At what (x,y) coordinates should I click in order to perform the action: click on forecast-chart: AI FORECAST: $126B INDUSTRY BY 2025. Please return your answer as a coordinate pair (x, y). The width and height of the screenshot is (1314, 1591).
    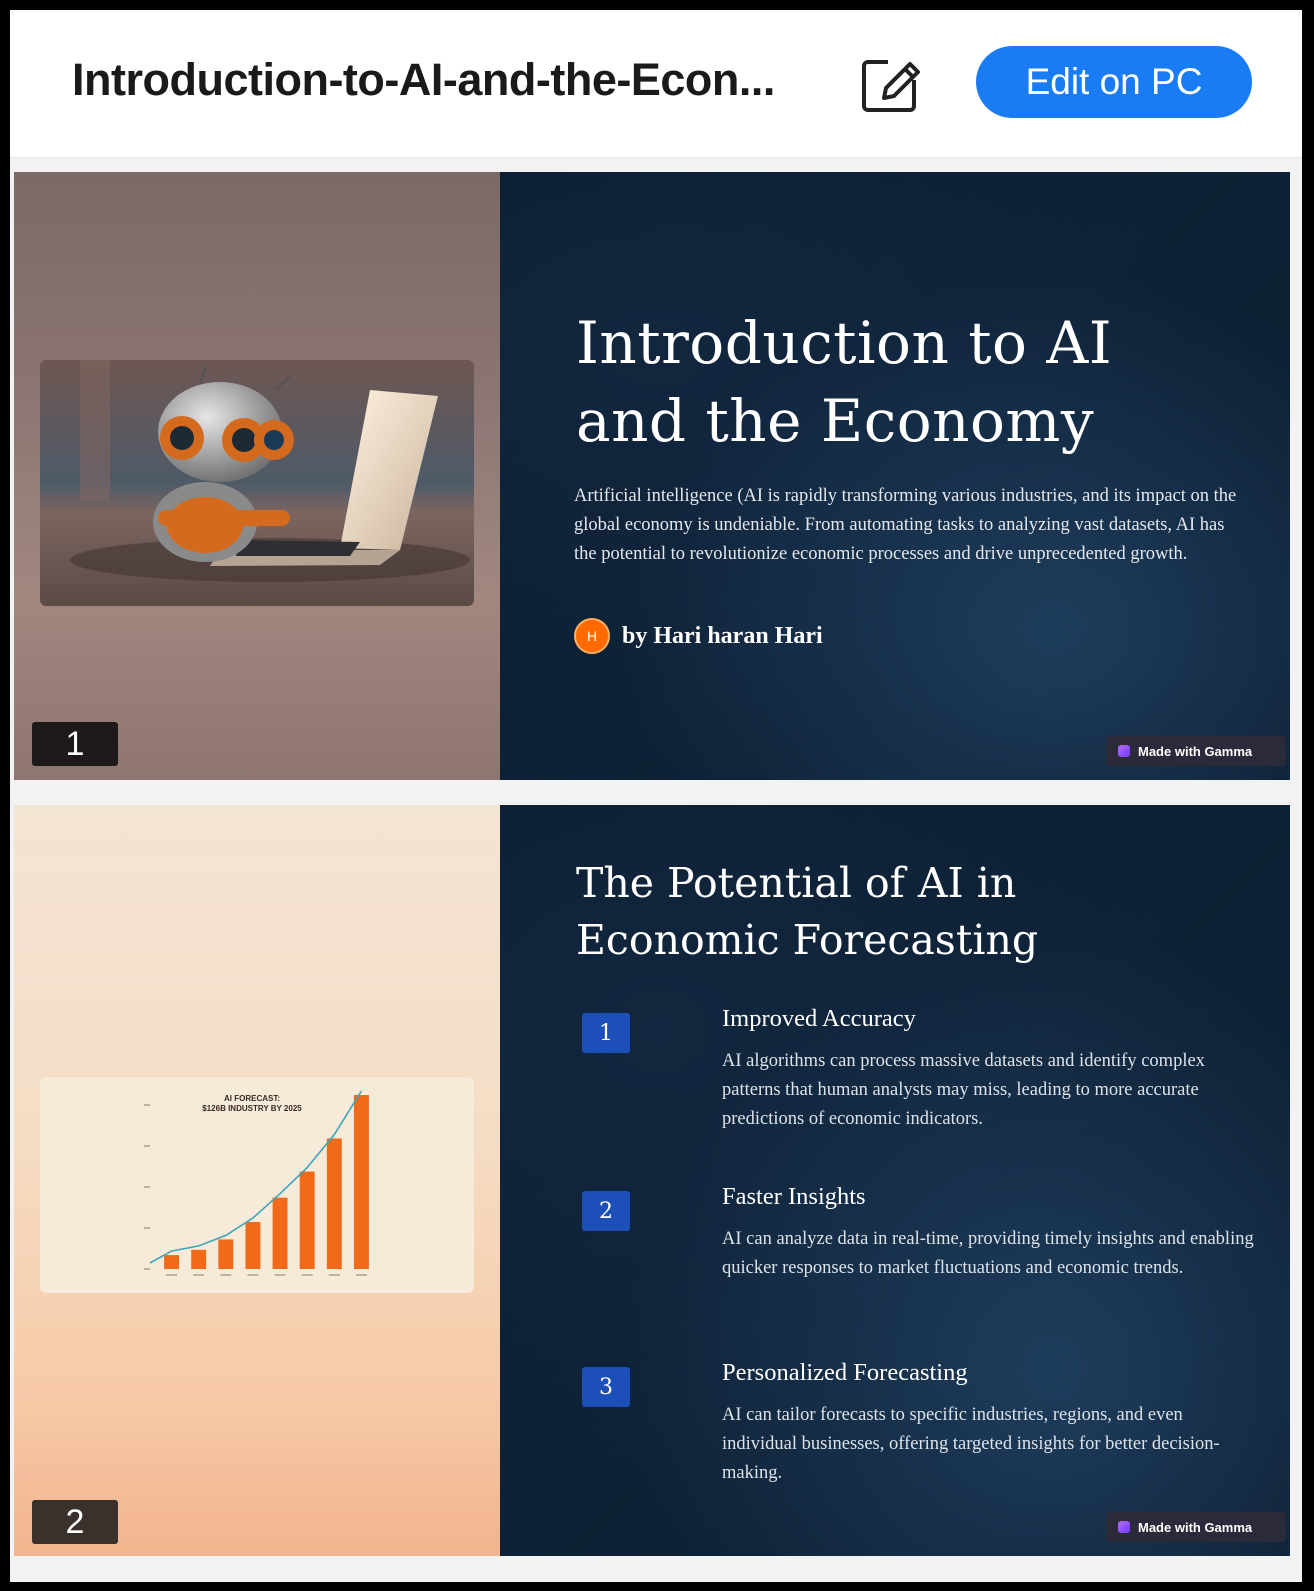
    Looking at the image, I should click on (256, 1183).